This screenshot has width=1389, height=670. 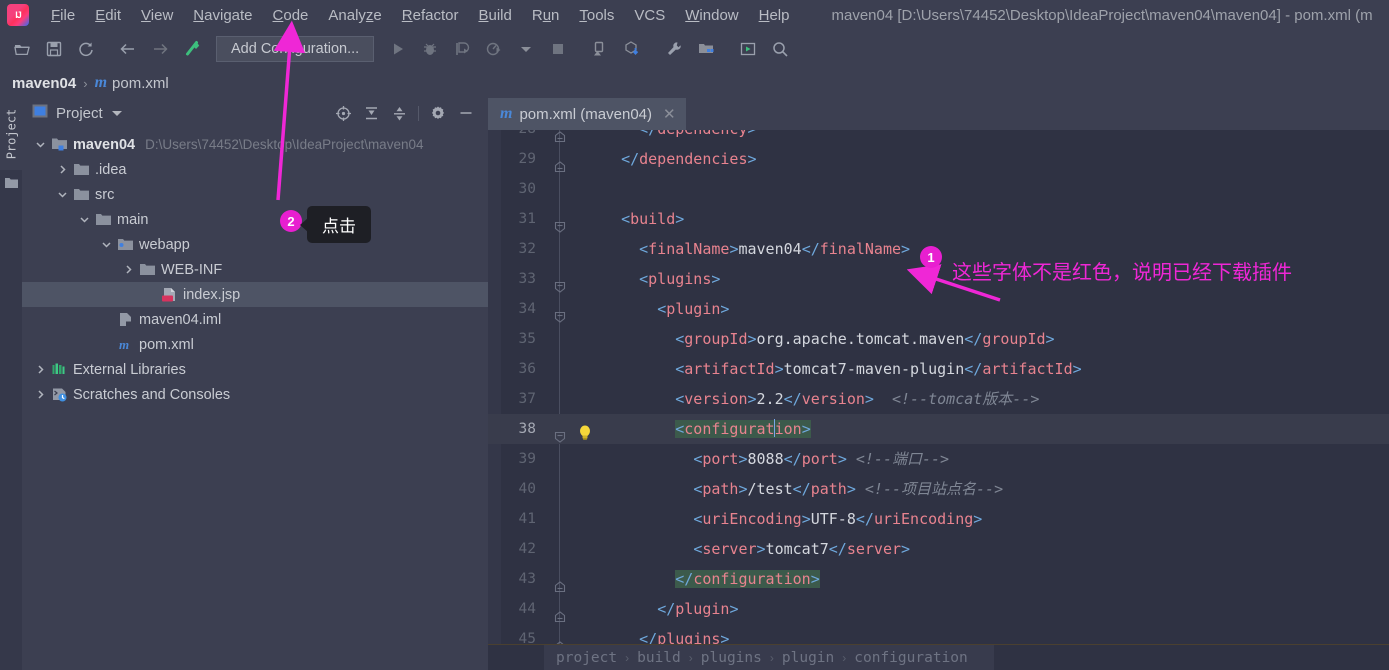 I want to click on close-icon: ✕, so click(x=669, y=114).